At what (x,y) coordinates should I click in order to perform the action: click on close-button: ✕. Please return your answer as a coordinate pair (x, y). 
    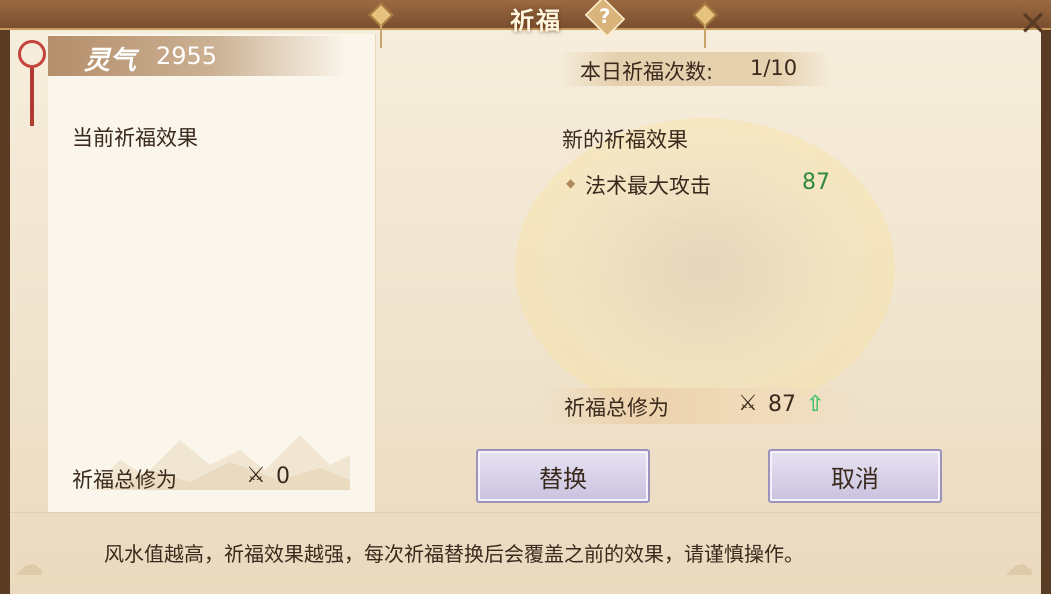
    Looking at the image, I should click on (1033, 24).